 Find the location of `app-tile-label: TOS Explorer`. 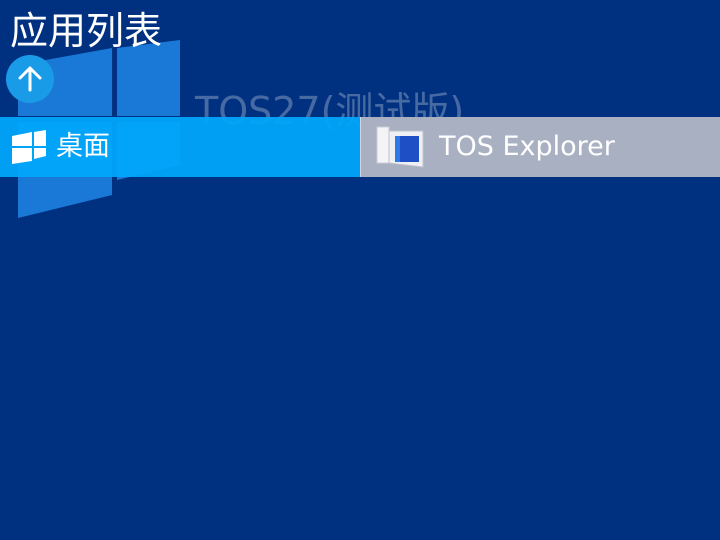

app-tile-label: TOS Explorer is located at coordinates (527, 146).